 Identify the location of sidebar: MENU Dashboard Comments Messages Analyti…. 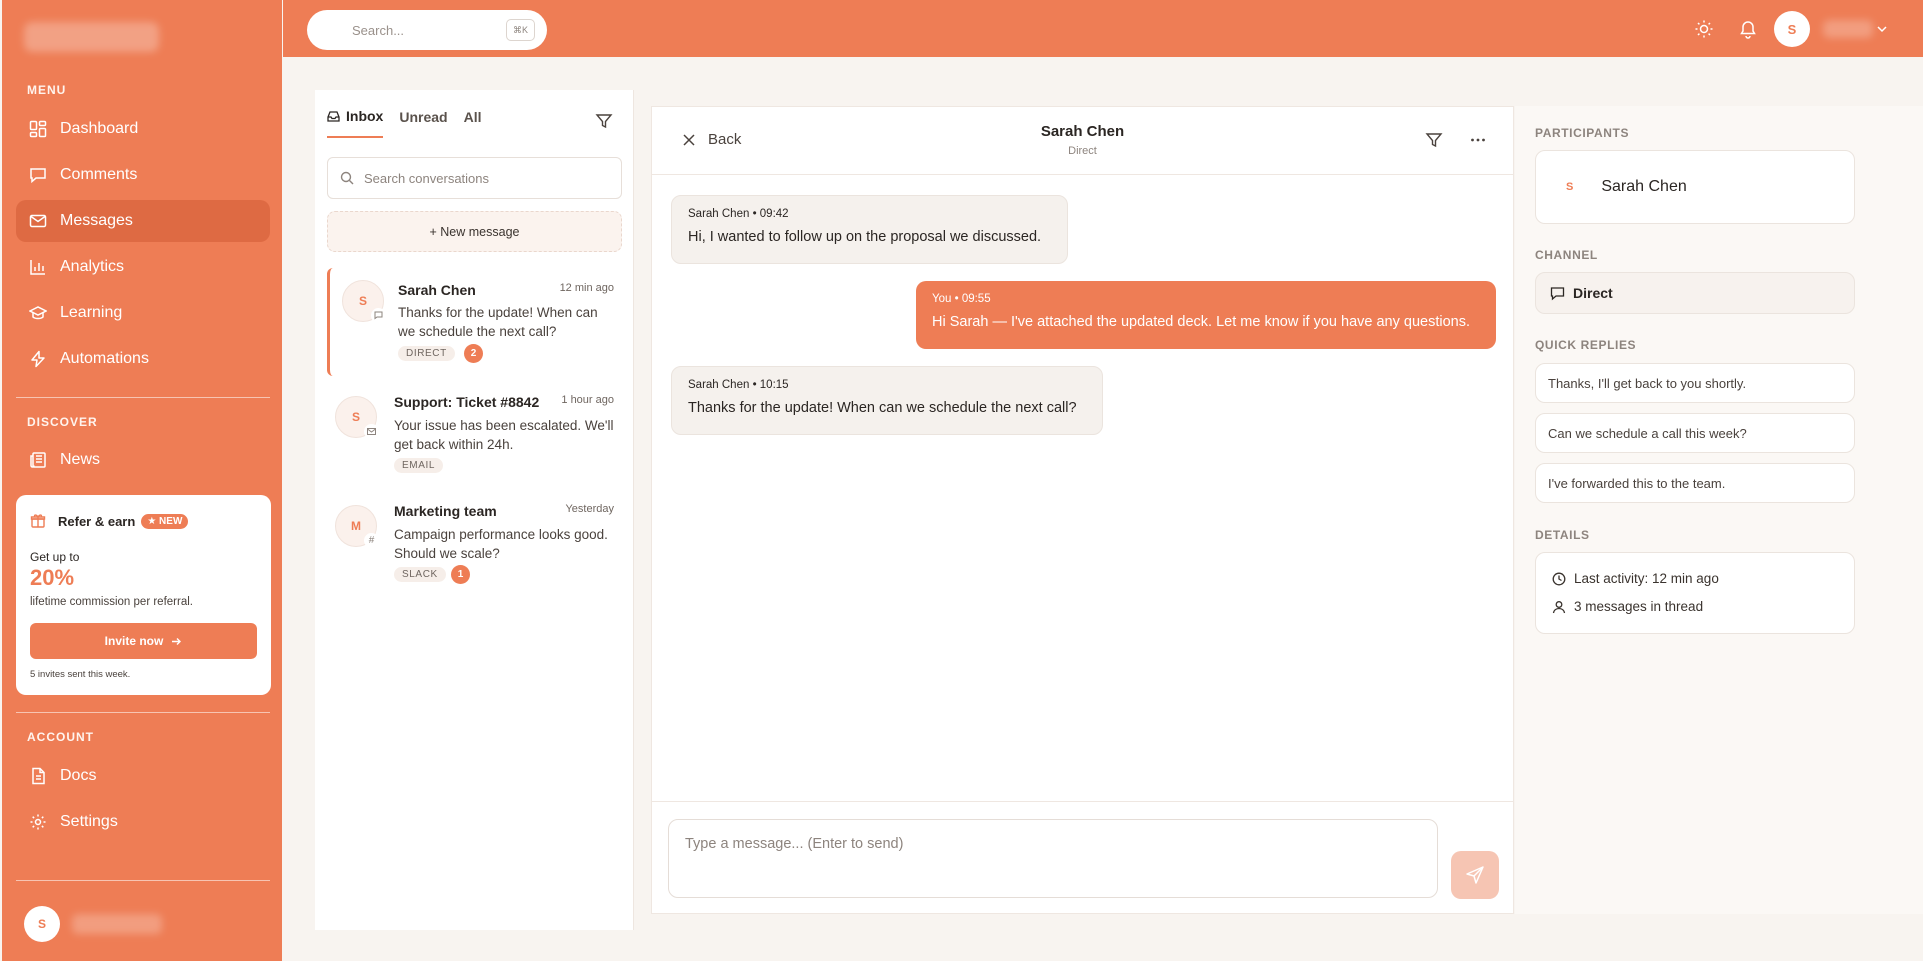
(142, 480).